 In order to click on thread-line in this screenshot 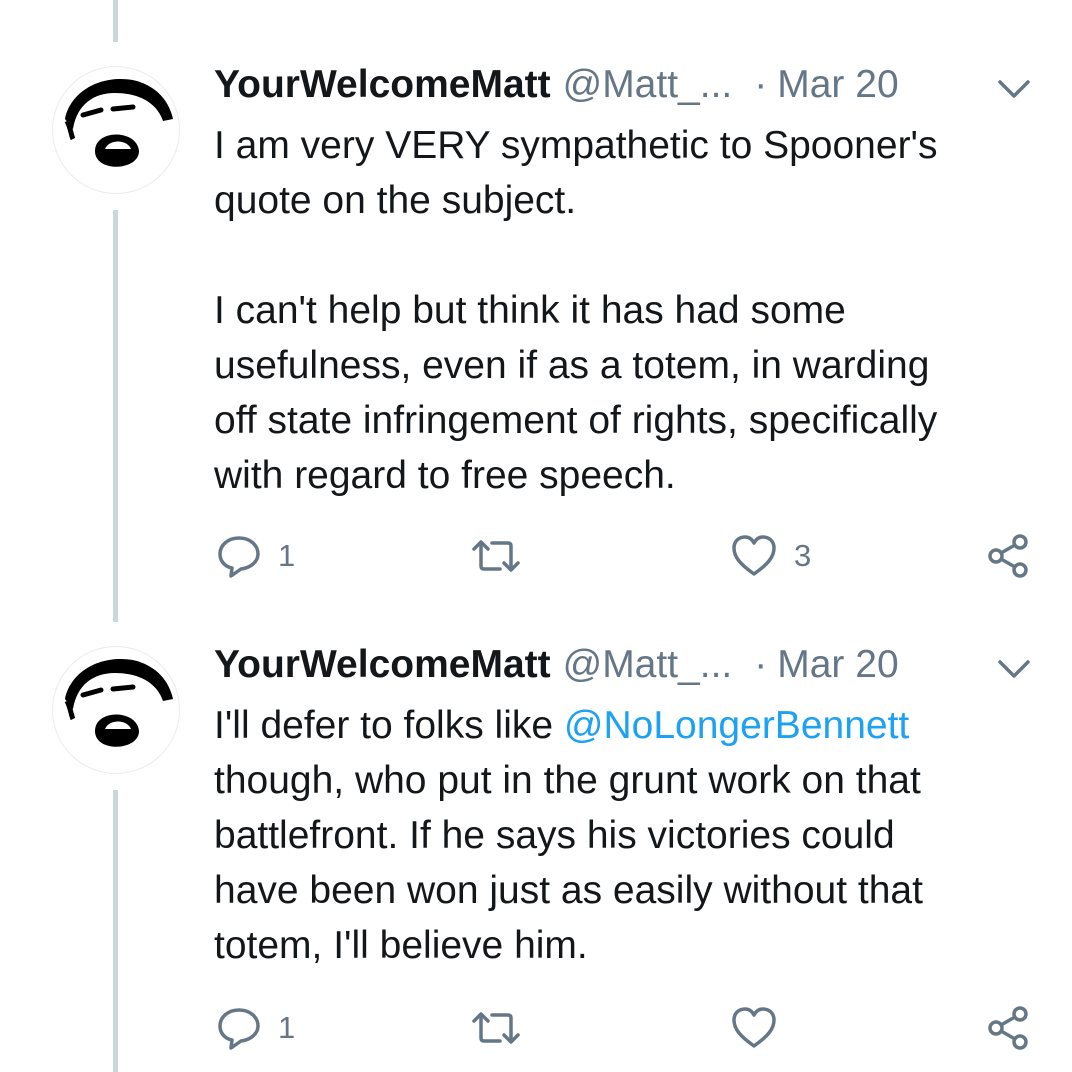, I will do `click(115, 21)`.